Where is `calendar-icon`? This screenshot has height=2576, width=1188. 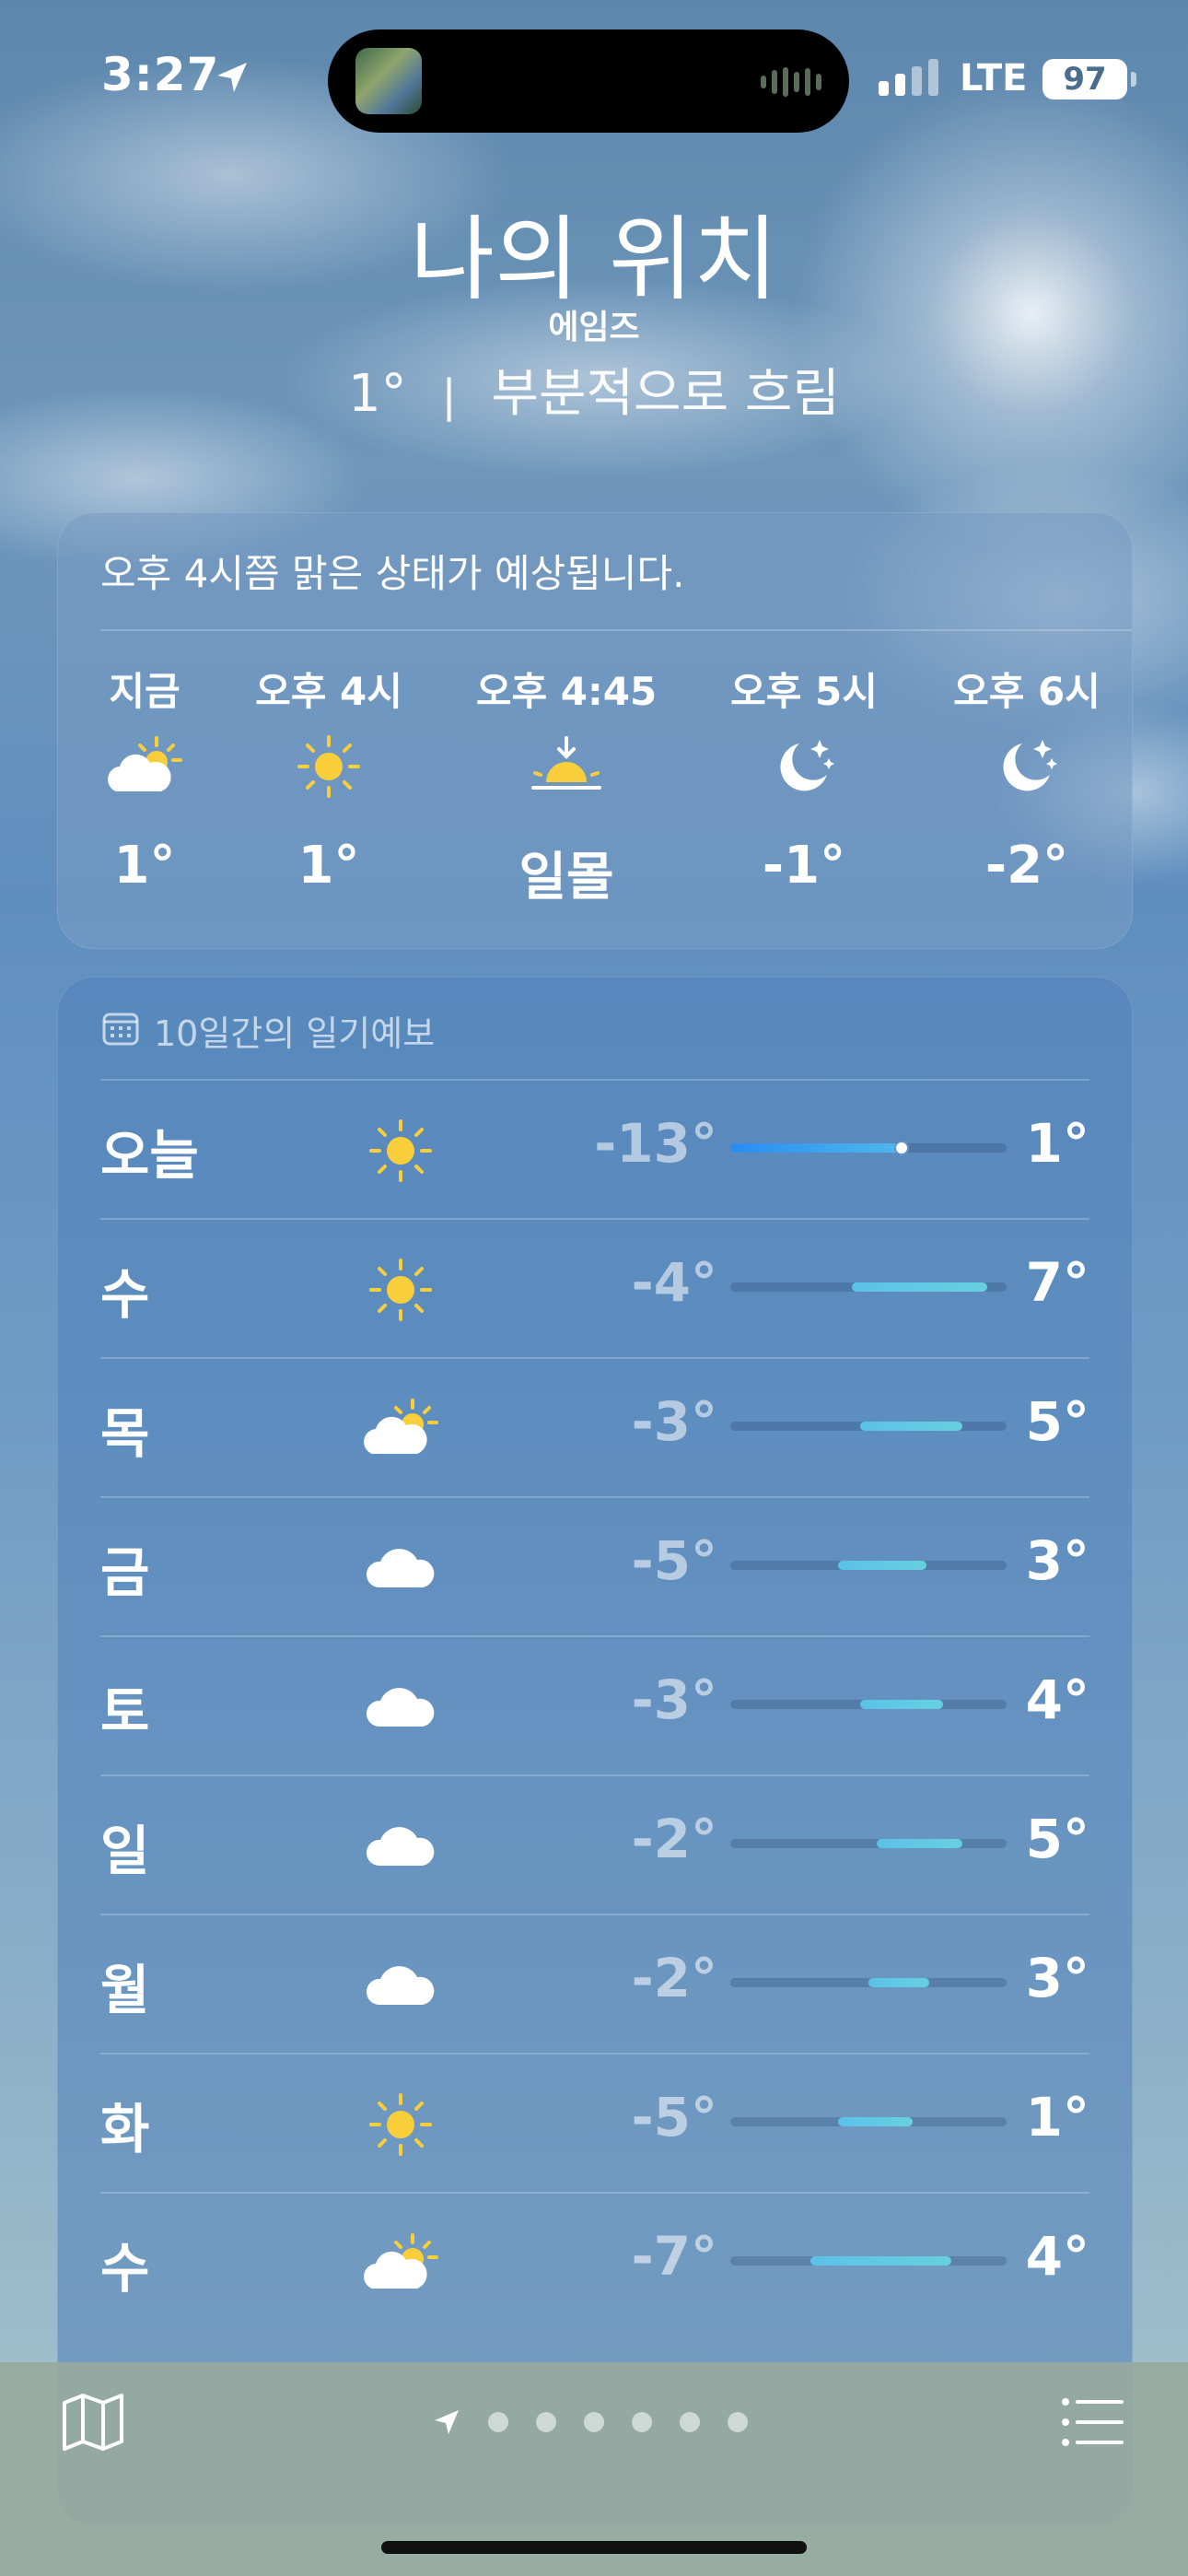 calendar-icon is located at coordinates (120, 1029).